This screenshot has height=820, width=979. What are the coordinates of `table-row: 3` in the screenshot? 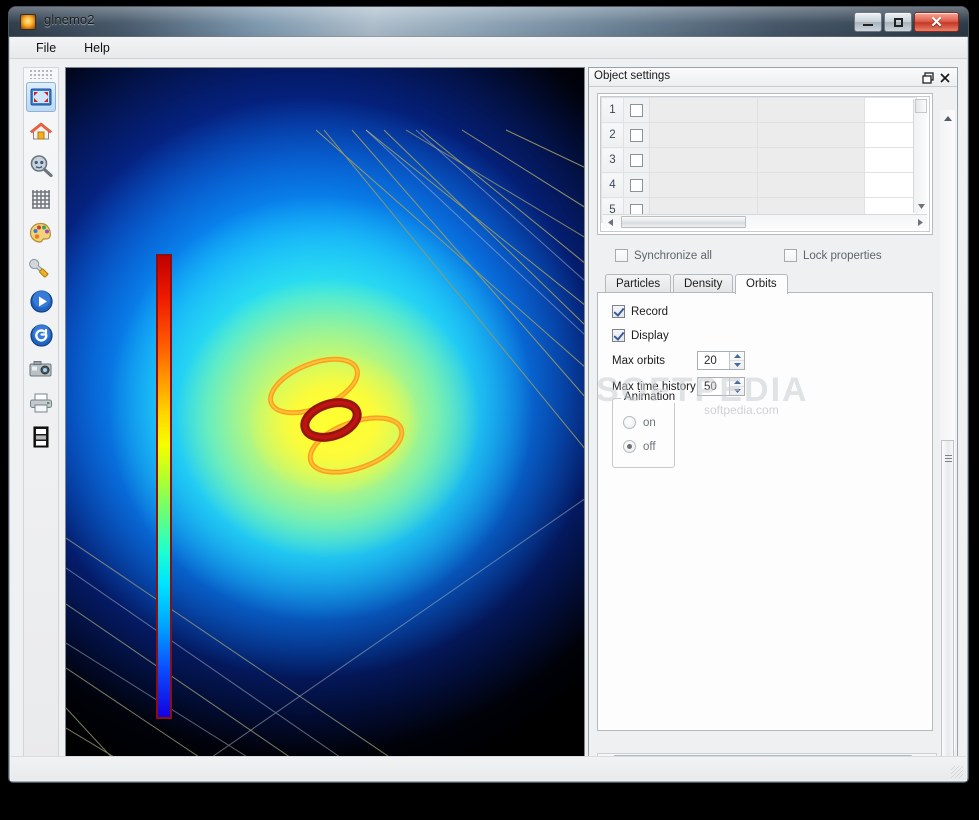 It's located at (759, 160).